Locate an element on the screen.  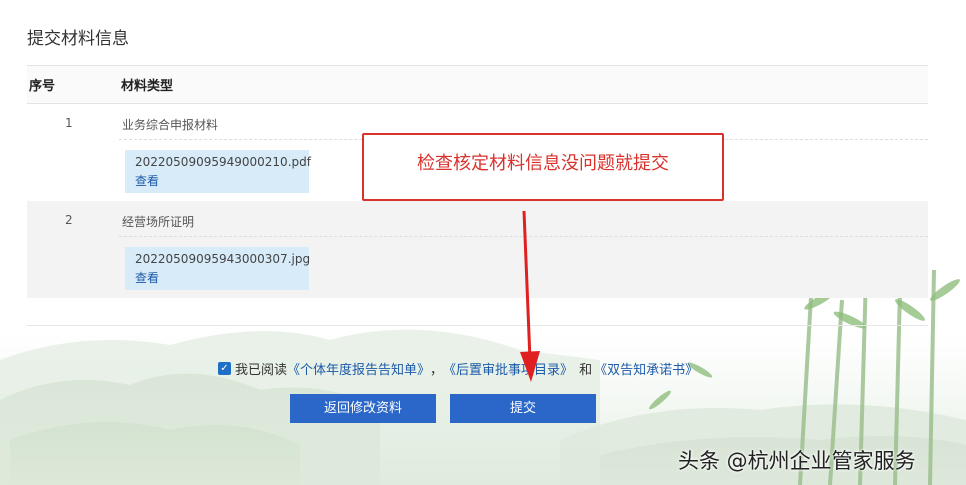
approval-list-link: 《后置审批事项目录》 is located at coordinates (508, 368).